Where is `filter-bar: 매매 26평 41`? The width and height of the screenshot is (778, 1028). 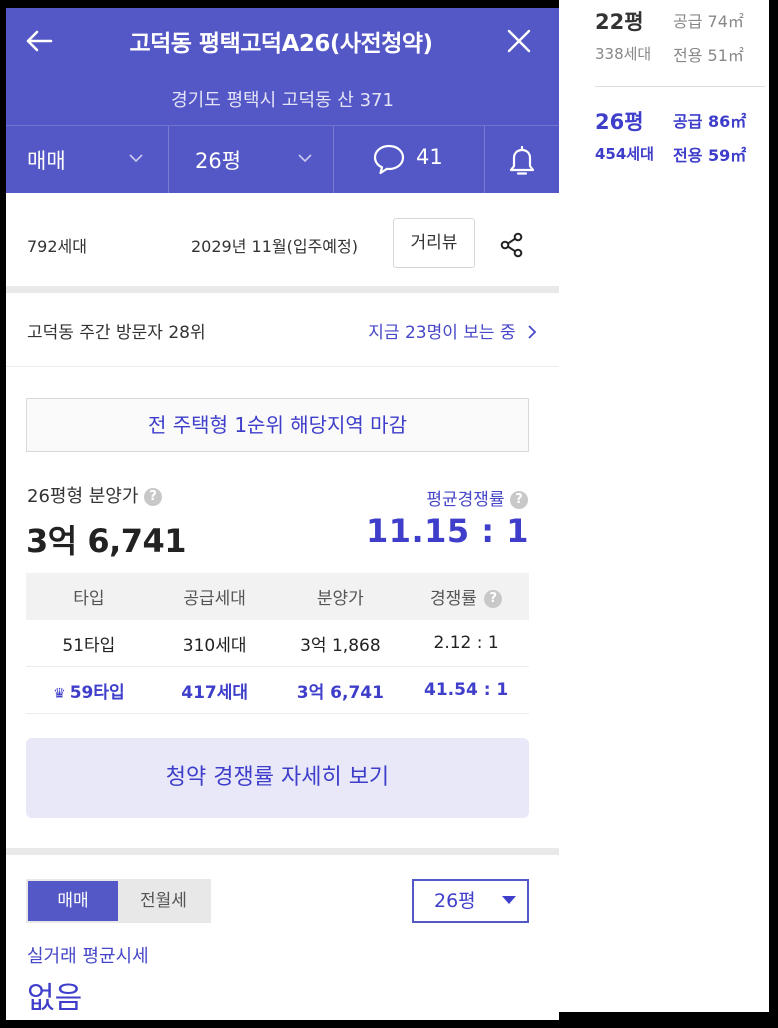
filter-bar: 매매 26평 41 is located at coordinates (282, 159).